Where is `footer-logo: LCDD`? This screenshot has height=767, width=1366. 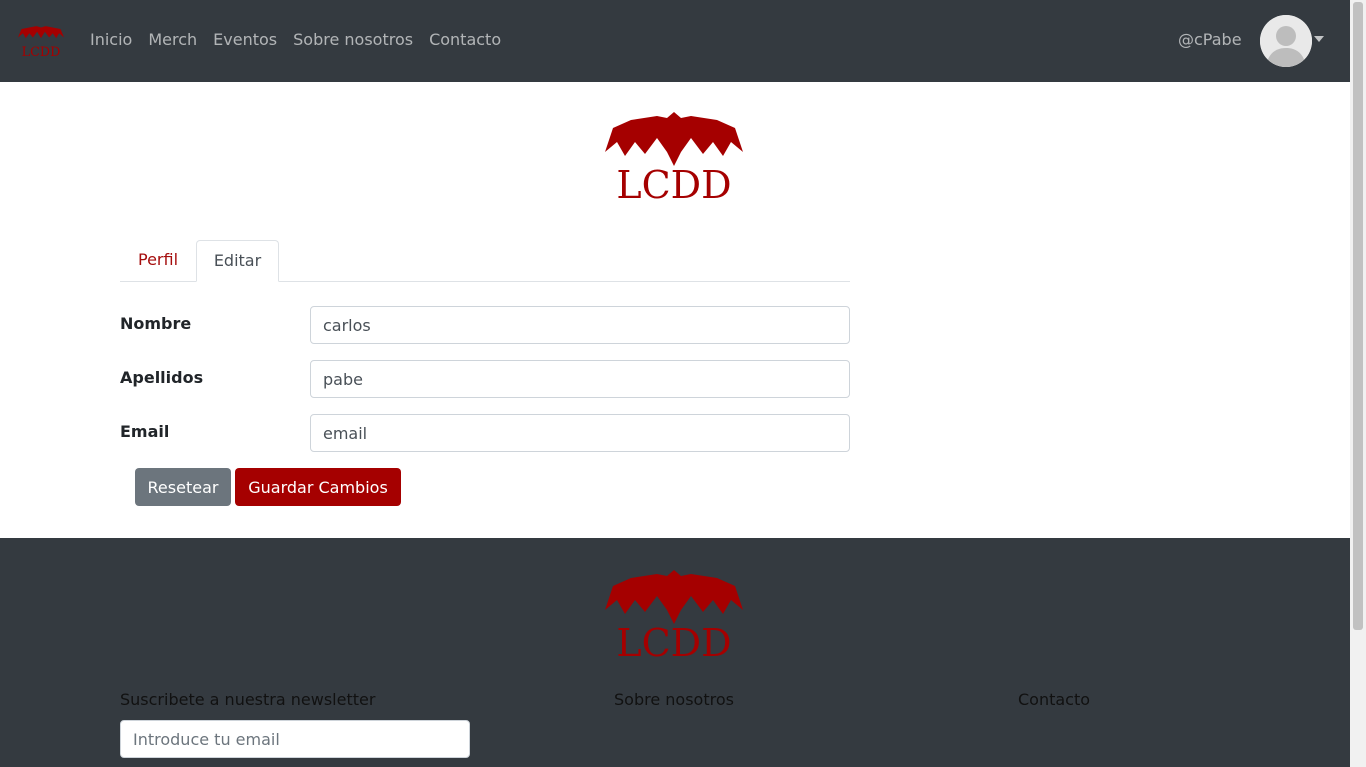 footer-logo: LCDD is located at coordinates (674, 616).